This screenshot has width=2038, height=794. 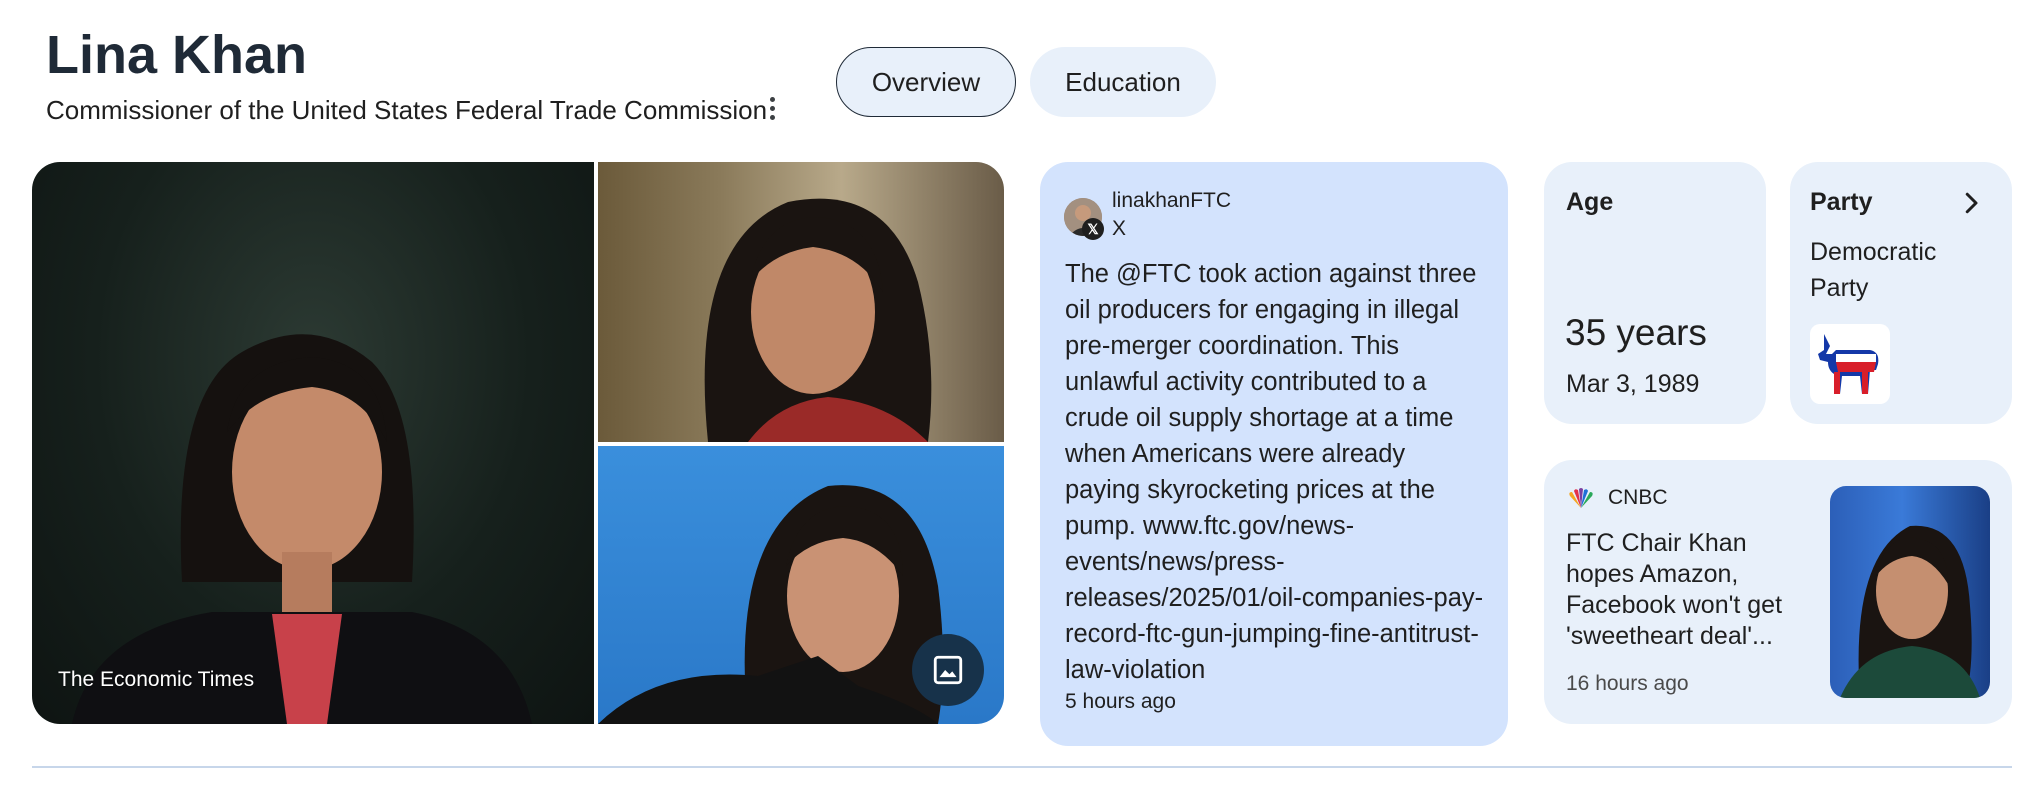 What do you see at coordinates (772, 108) in the screenshot?
I see `more-options-button` at bounding box center [772, 108].